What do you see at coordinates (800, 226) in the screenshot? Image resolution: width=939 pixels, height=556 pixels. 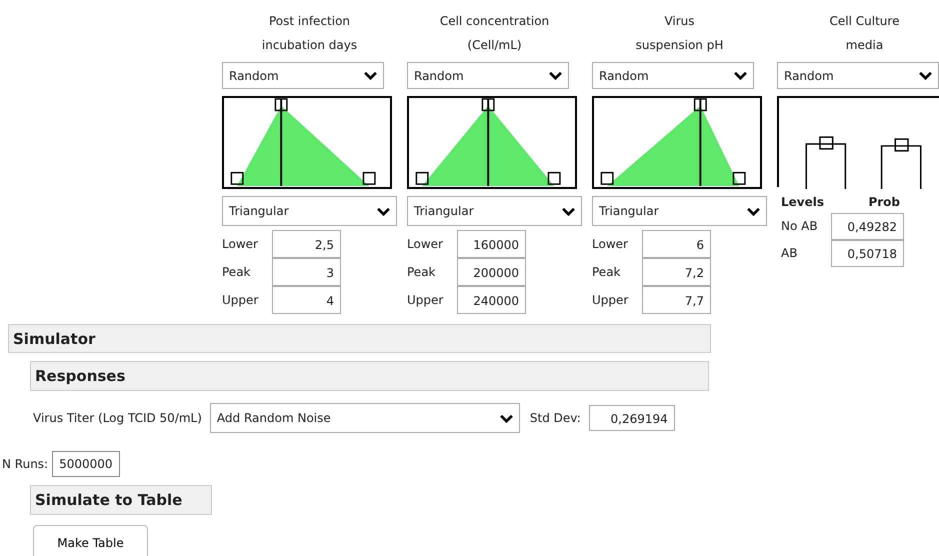 I see `level-label: No AB` at bounding box center [800, 226].